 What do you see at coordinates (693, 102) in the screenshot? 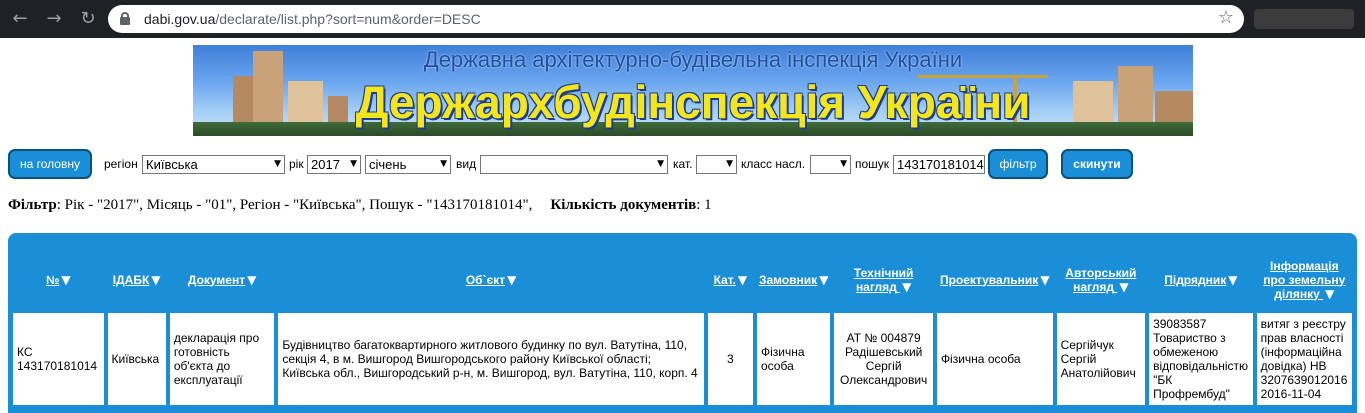
I see `banner-title: Держархбудінспекція України` at bounding box center [693, 102].